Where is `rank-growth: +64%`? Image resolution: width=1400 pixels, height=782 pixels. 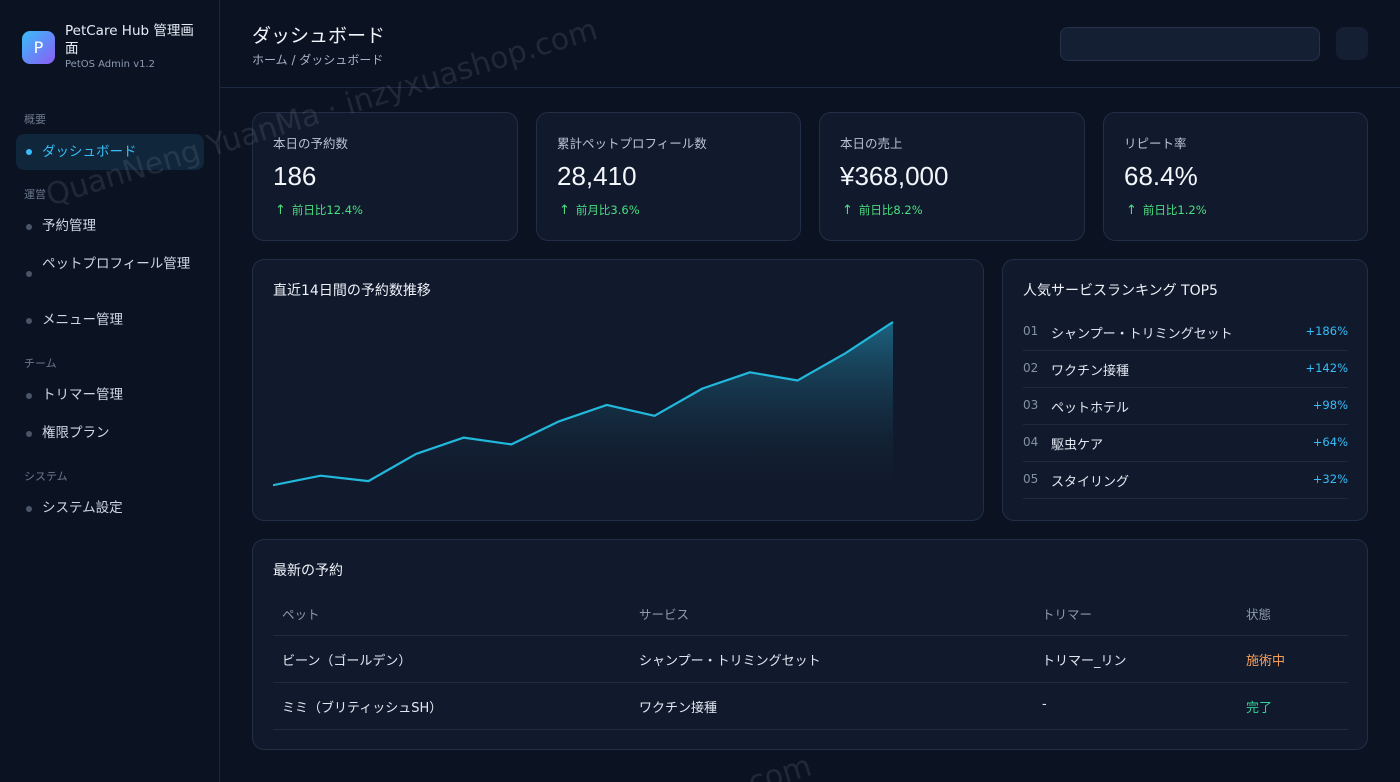
rank-growth: +64% is located at coordinates (1330, 442).